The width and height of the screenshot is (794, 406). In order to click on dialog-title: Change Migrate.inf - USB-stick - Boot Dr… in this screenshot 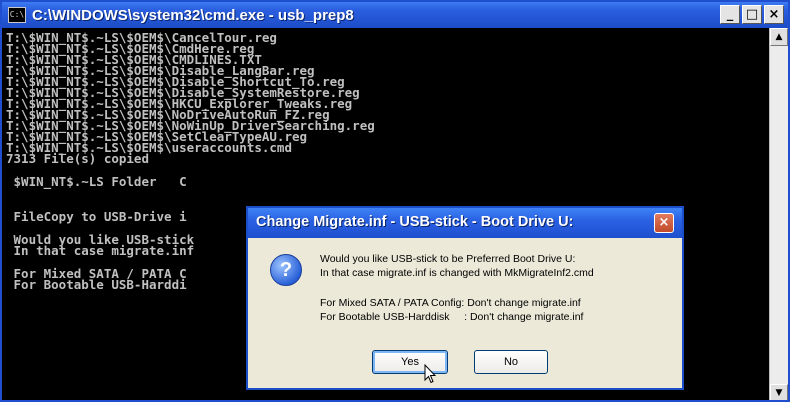, I will do `click(415, 222)`.